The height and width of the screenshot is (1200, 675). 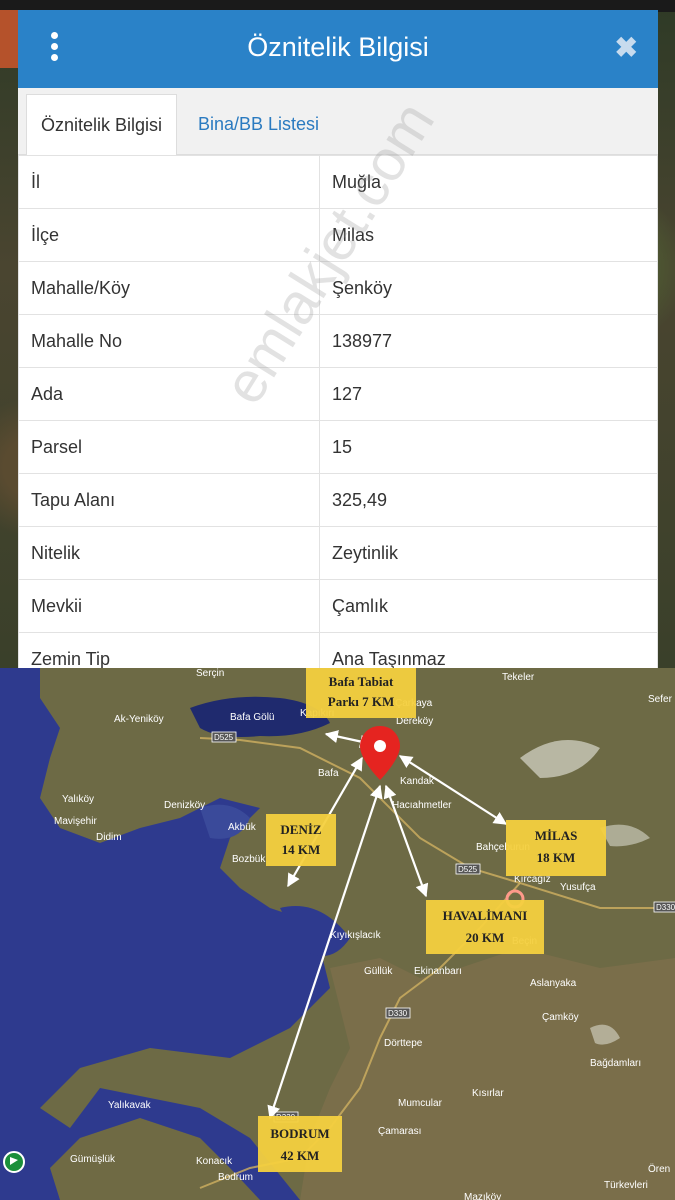 I want to click on place-label: Akbük, so click(x=242, y=827).